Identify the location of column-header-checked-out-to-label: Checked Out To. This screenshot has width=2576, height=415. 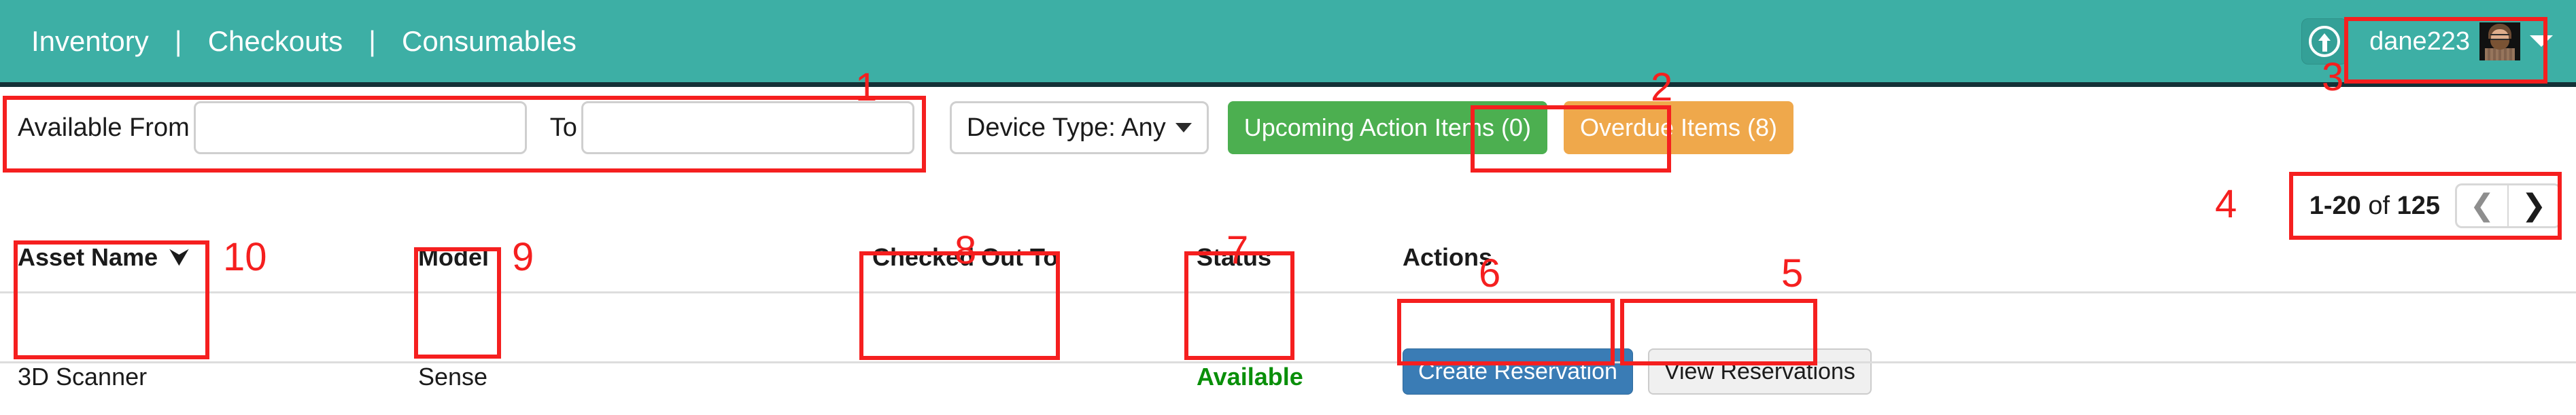
(965, 257).